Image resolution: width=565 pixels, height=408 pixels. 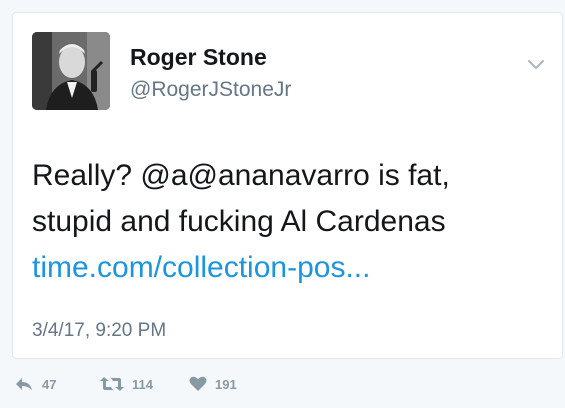 I want to click on avatar-photo, so click(x=71, y=71).